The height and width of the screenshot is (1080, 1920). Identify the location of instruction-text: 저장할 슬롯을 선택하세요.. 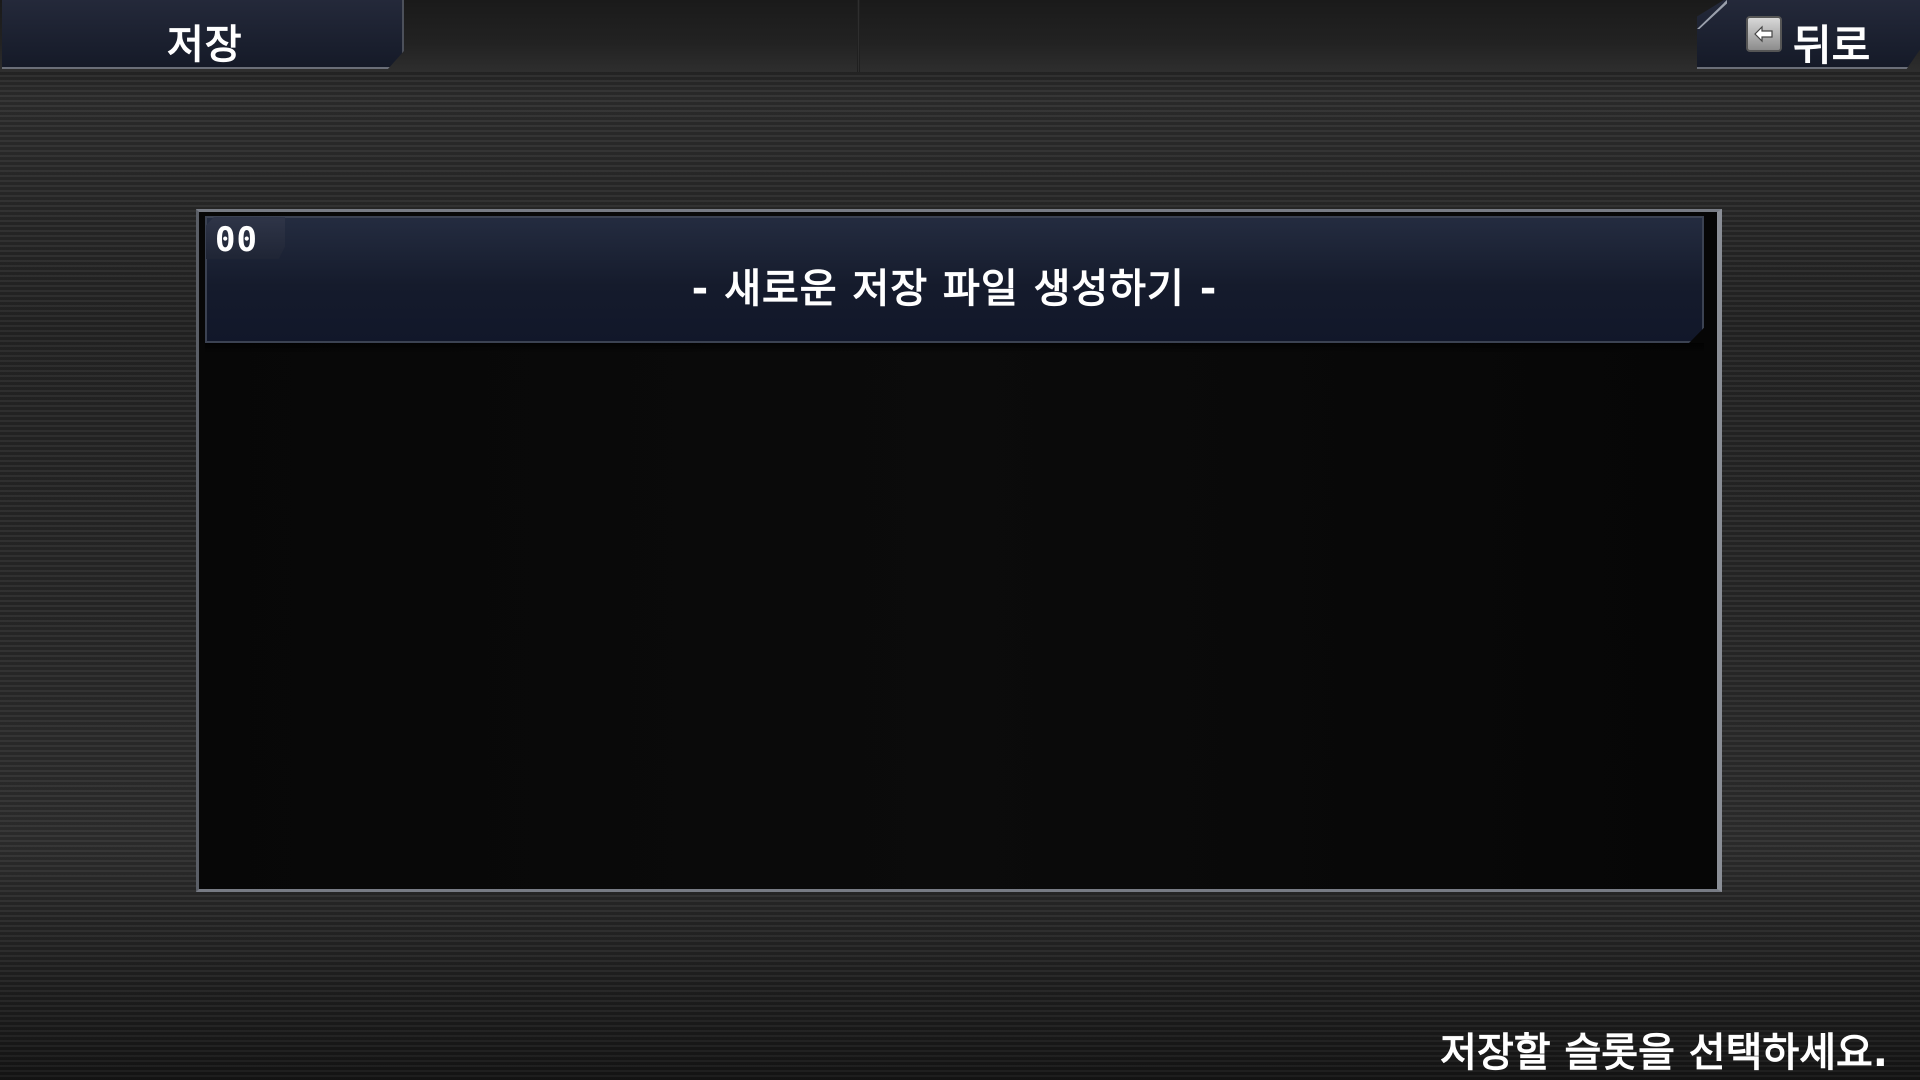
(1664, 1053).